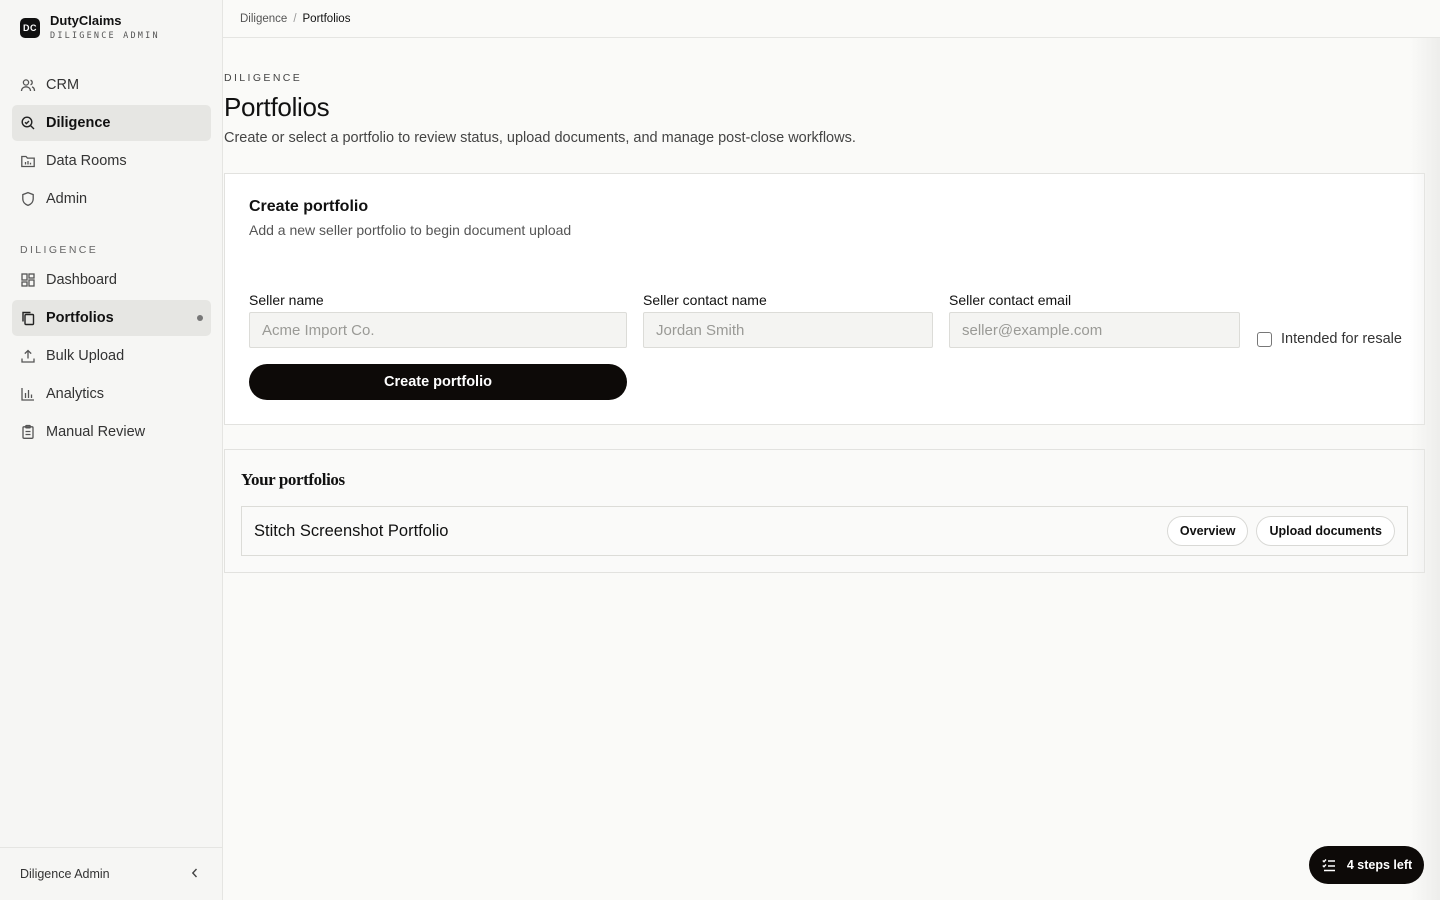 This screenshot has height=900, width=1440. I want to click on seller-contact-email-label: Seller contact email, so click(1010, 300).